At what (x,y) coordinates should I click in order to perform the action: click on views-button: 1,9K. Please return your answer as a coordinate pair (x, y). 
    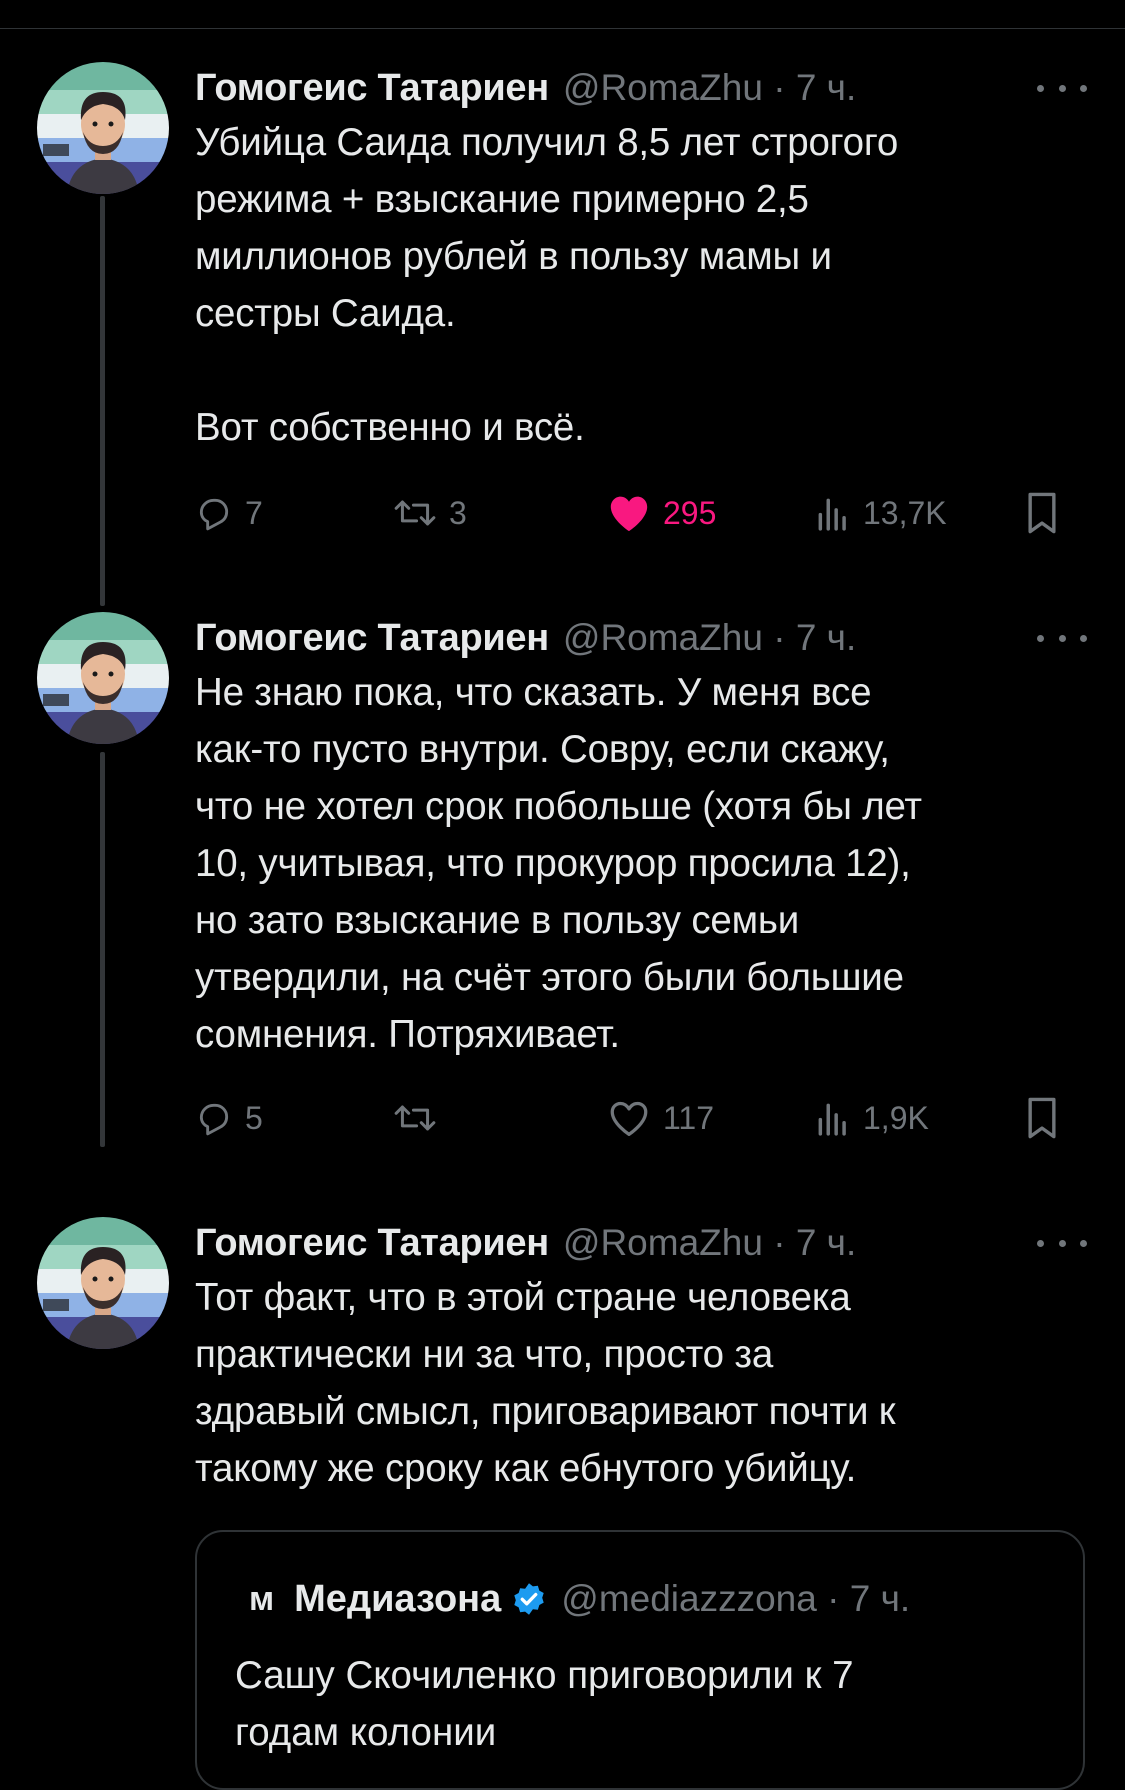
    Looking at the image, I should click on (872, 1118).